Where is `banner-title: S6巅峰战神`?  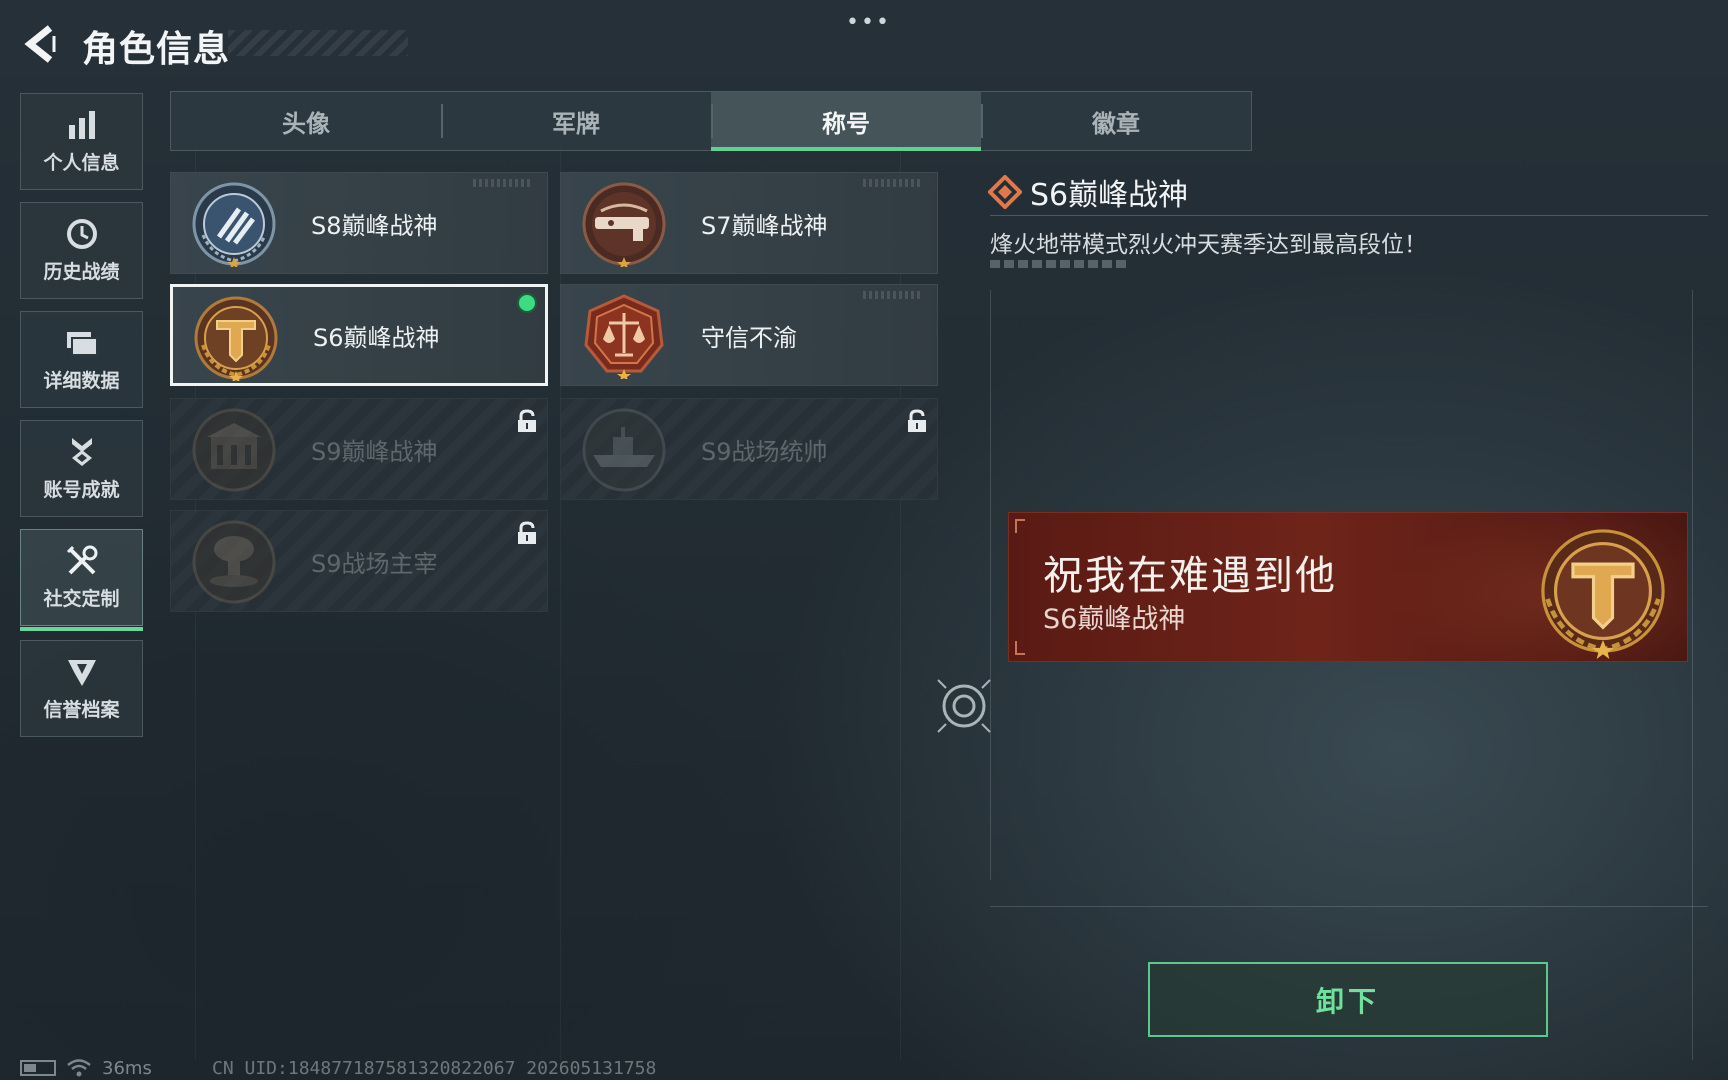 banner-title: S6巅峰战神 is located at coordinates (1114, 619).